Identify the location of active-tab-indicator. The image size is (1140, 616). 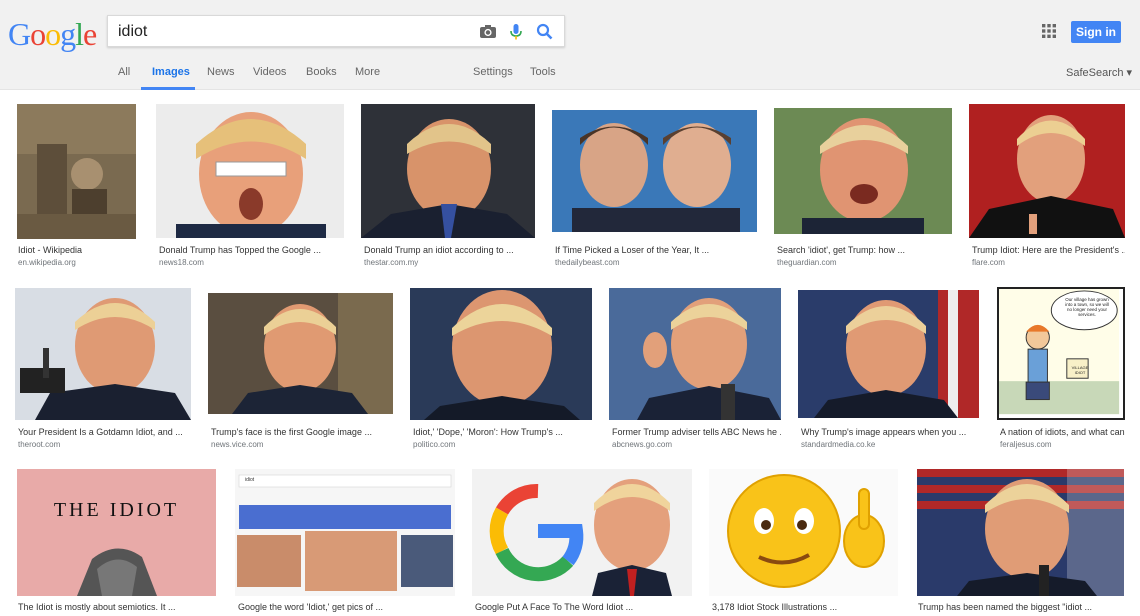
(168, 88).